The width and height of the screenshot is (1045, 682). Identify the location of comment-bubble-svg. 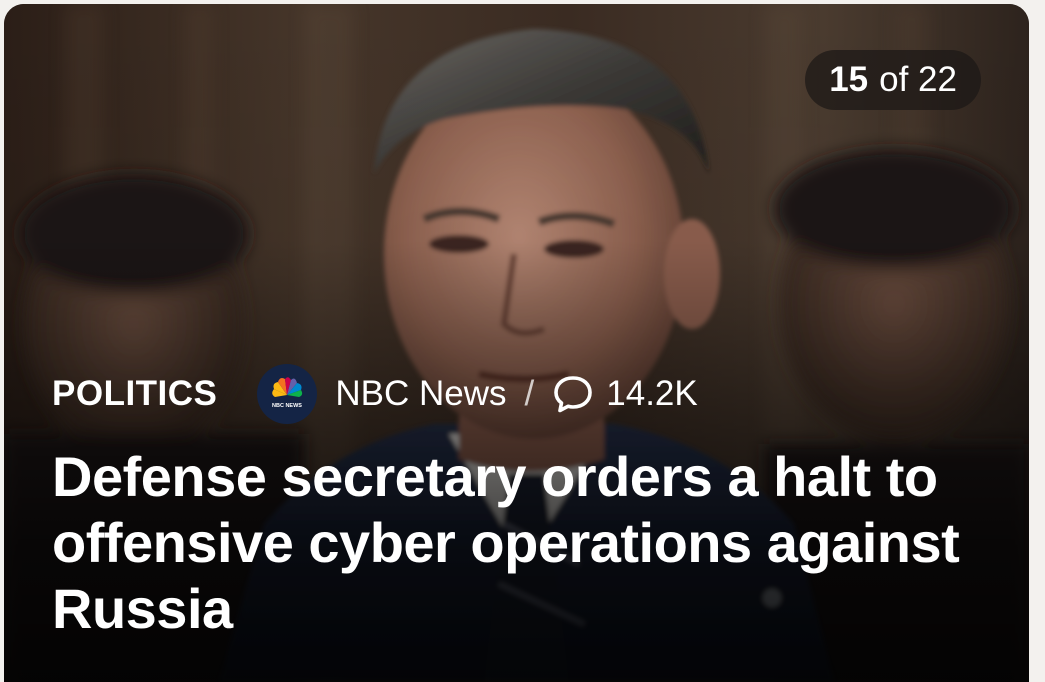
(573, 394).